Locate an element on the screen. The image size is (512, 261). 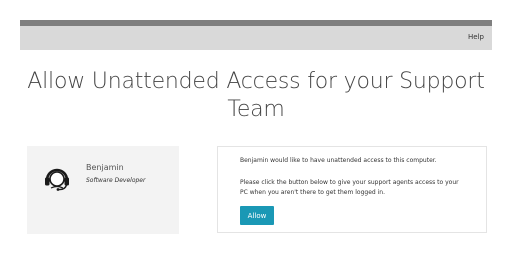
help-link: Help is located at coordinates (476, 37).